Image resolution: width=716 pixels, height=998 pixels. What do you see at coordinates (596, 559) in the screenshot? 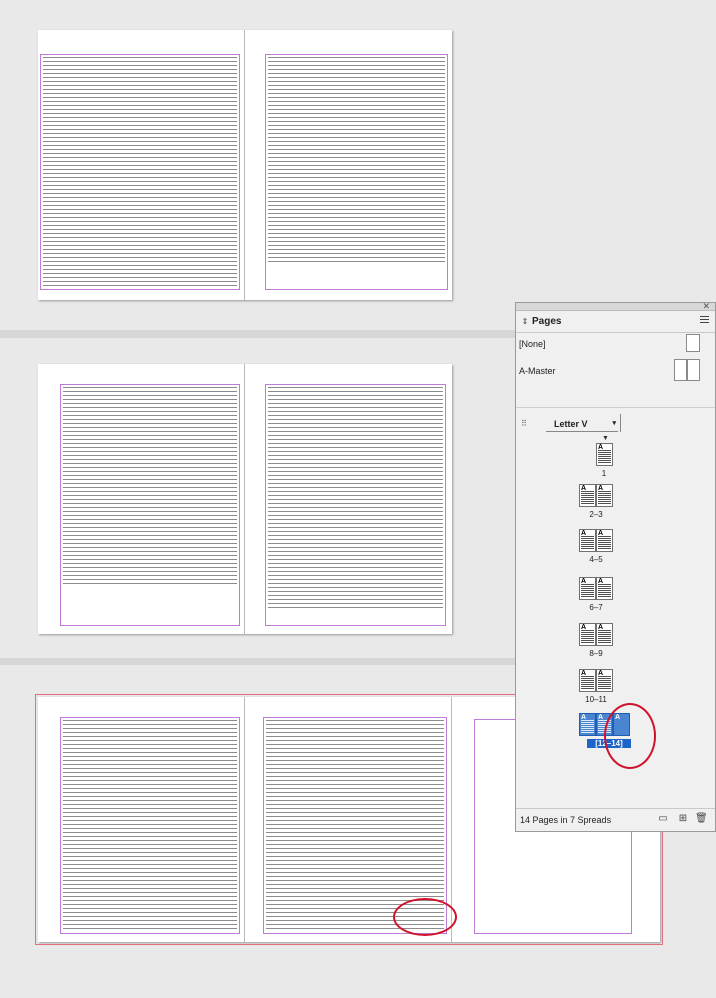
I see `spread-label: 4–5` at bounding box center [596, 559].